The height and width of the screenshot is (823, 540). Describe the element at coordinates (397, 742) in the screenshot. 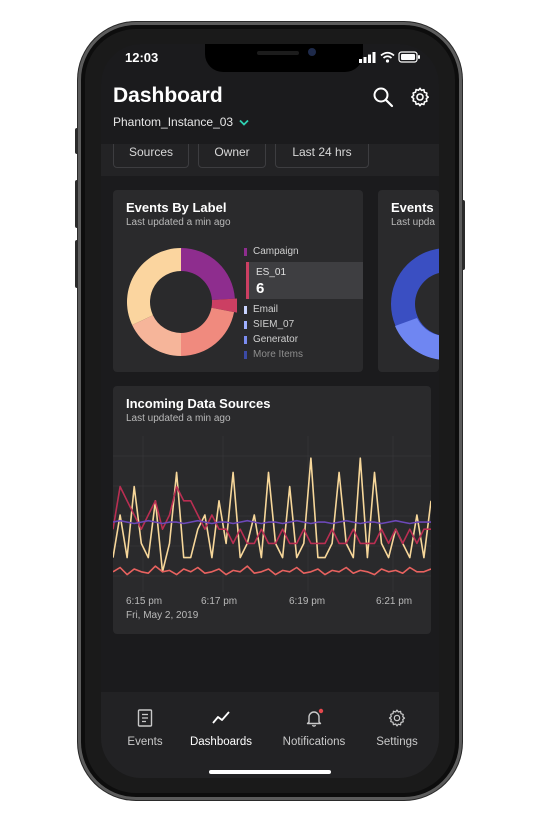

I see `tab-label: Settings` at that location.